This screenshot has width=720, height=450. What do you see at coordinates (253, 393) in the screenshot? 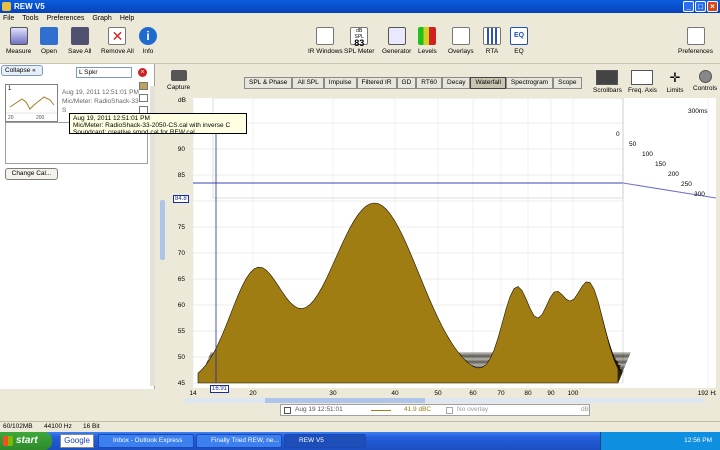
I see `x-tick-label: 20` at bounding box center [253, 393].